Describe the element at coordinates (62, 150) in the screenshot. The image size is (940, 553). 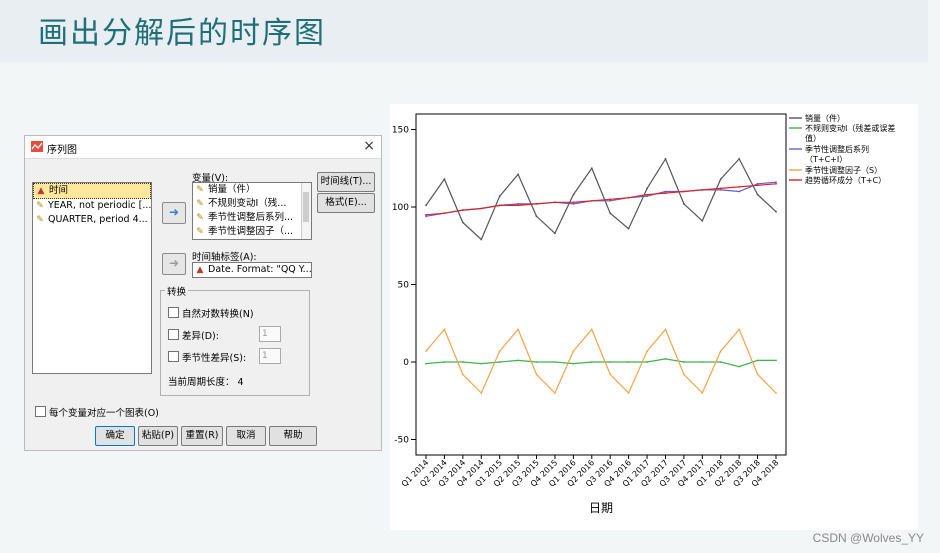
I see `dialog-title: 序列图` at that location.